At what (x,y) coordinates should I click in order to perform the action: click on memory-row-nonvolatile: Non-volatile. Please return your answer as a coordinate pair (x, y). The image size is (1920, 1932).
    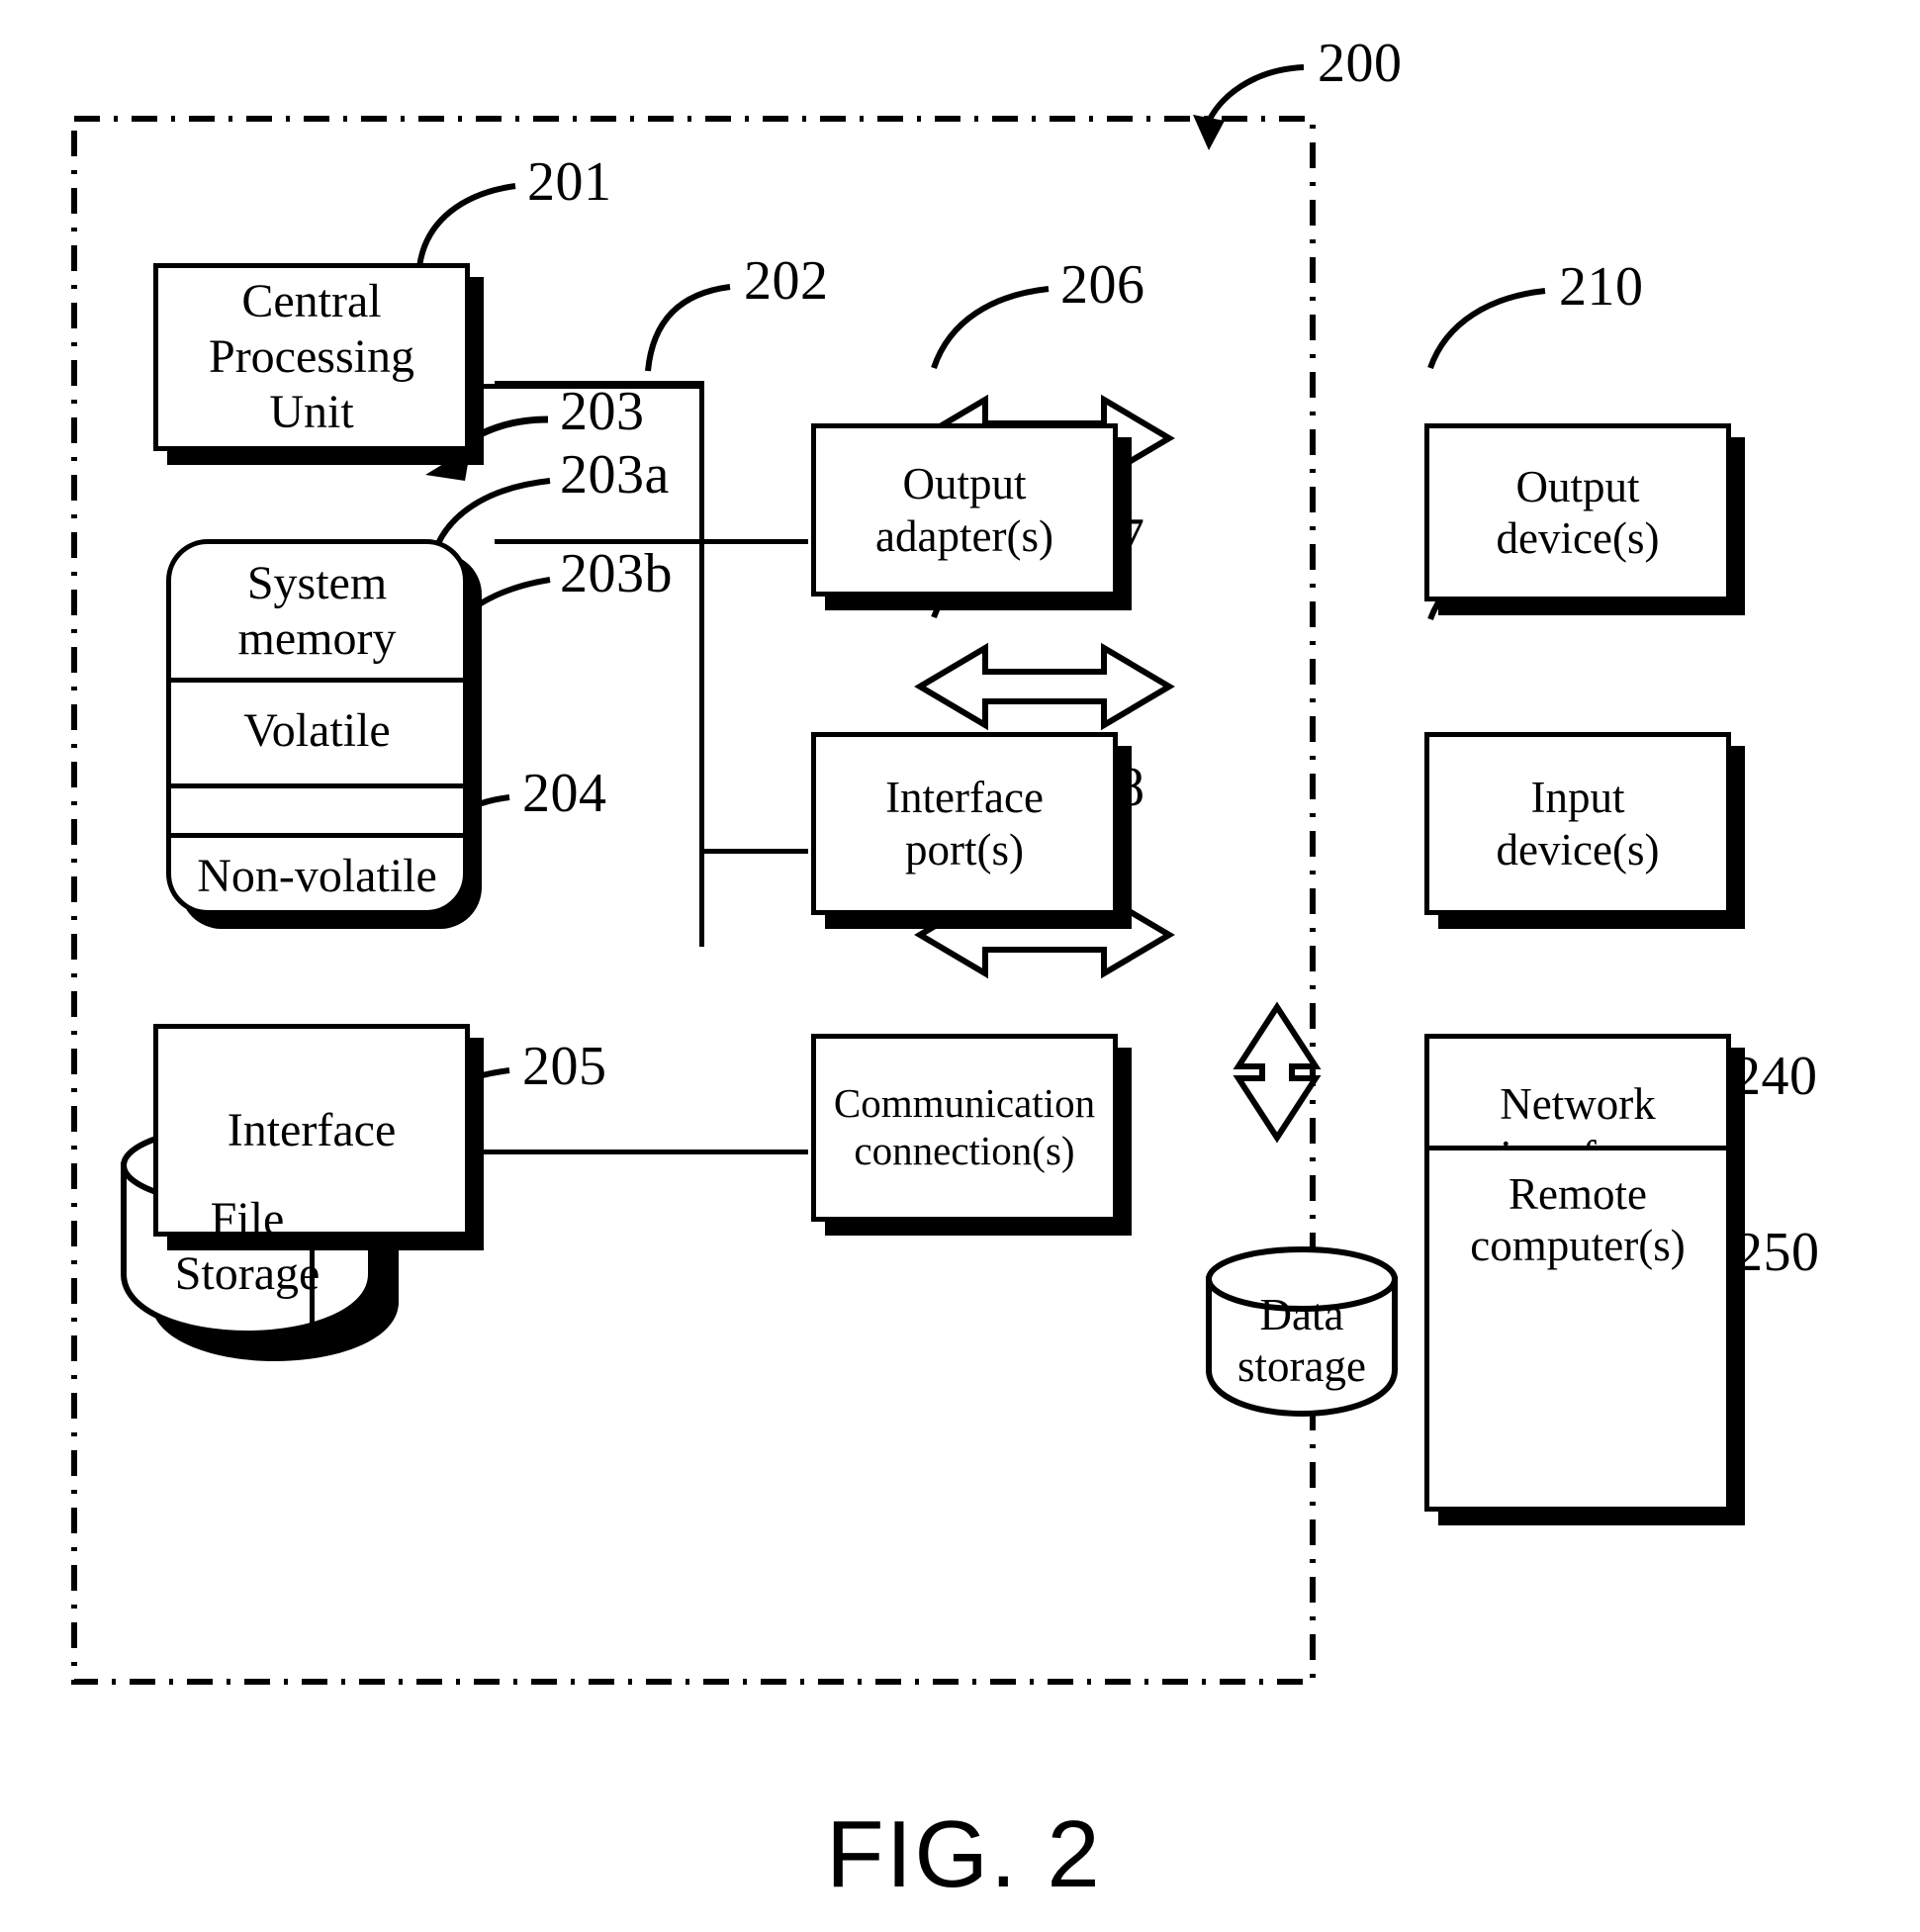
    Looking at the image, I should click on (317, 876).